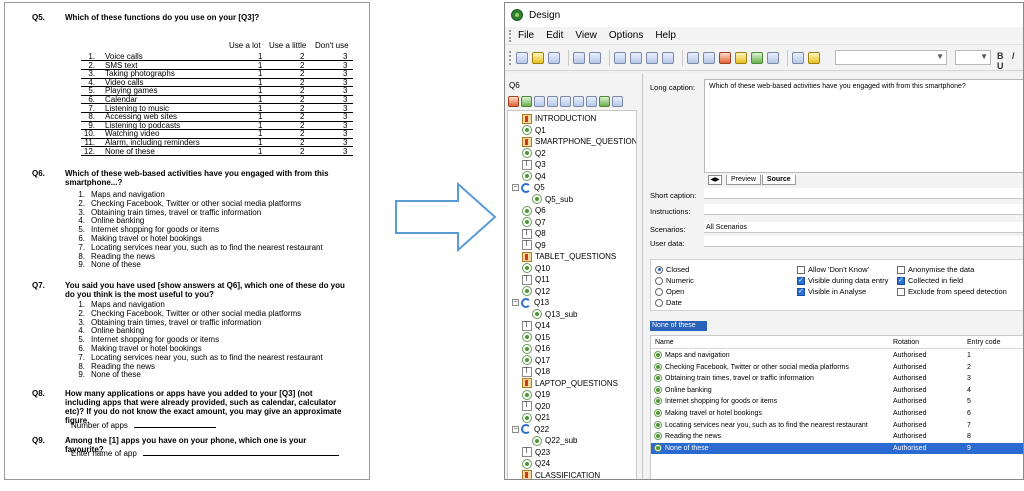 The width and height of the screenshot is (1024, 491). Describe the element at coordinates (604, 101) in the screenshot. I see `add-icon` at that location.